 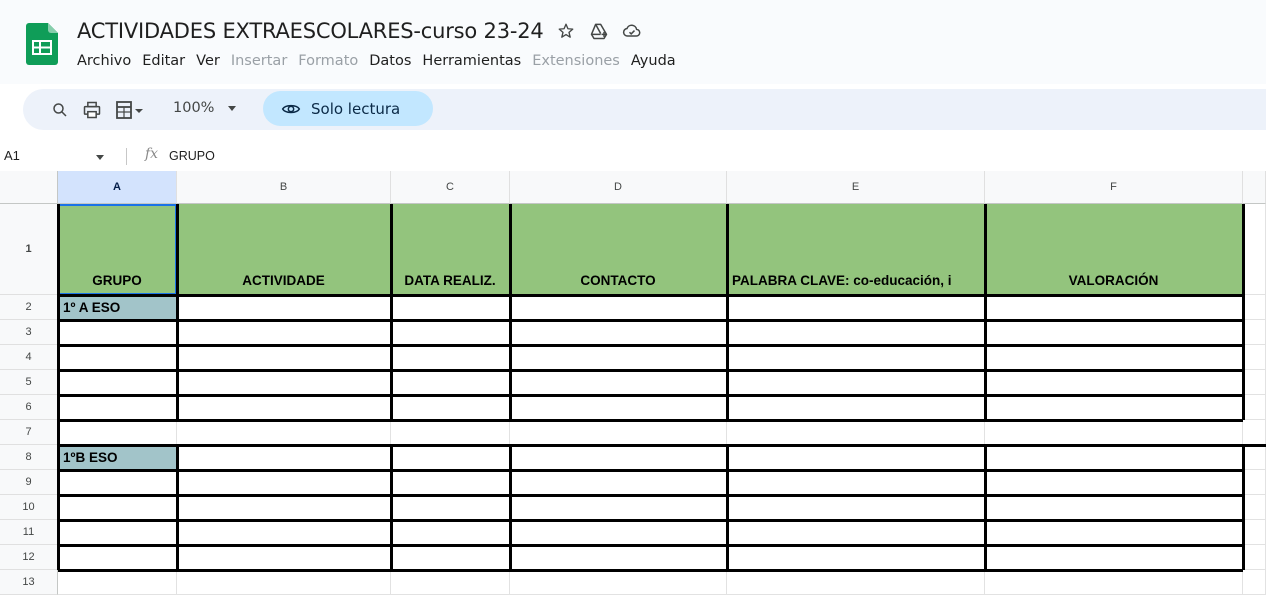 What do you see at coordinates (618, 187) in the screenshot?
I see `column-header-d: D` at bounding box center [618, 187].